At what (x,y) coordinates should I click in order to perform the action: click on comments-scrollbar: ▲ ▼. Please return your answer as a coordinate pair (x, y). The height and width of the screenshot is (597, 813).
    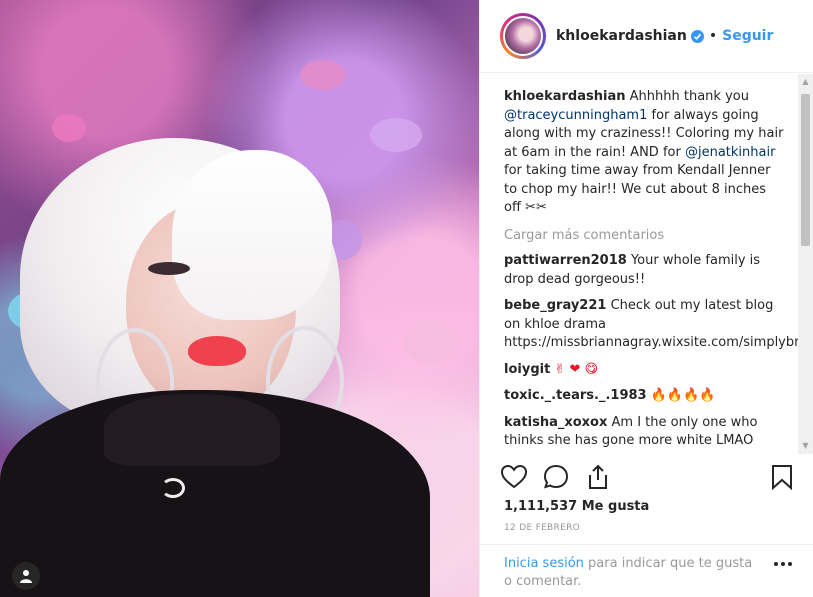
    Looking at the image, I should click on (805, 264).